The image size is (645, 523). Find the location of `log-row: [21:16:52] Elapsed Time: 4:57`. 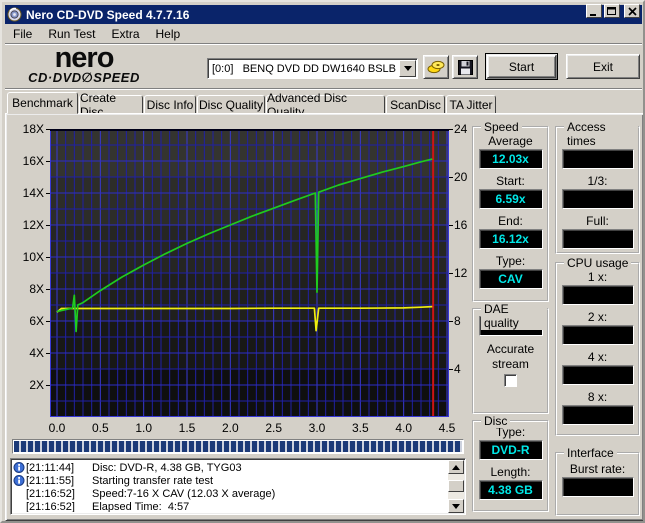

log-row: [21:16:52] Elapsed Time: 4:57 is located at coordinates (230, 506).